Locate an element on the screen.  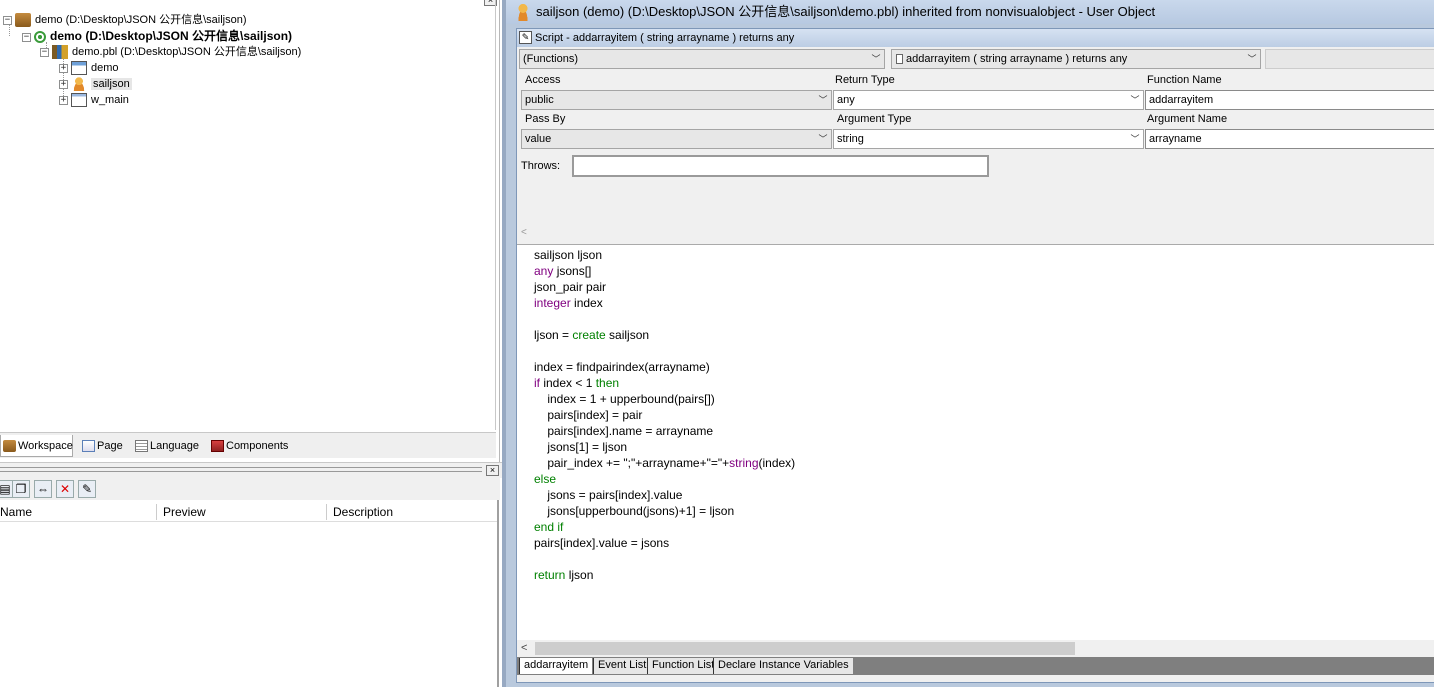
column-description: Description is located at coordinates (363, 512).